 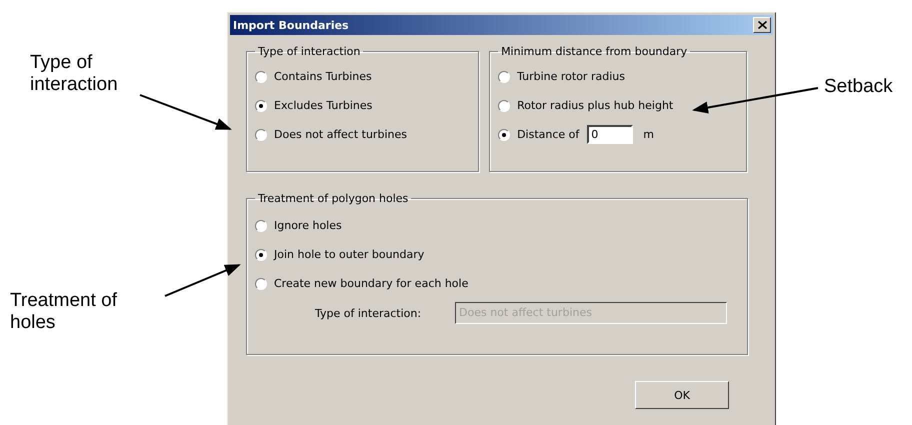 What do you see at coordinates (323, 76) in the screenshot?
I see `radio-label: Contains Turbines` at bounding box center [323, 76].